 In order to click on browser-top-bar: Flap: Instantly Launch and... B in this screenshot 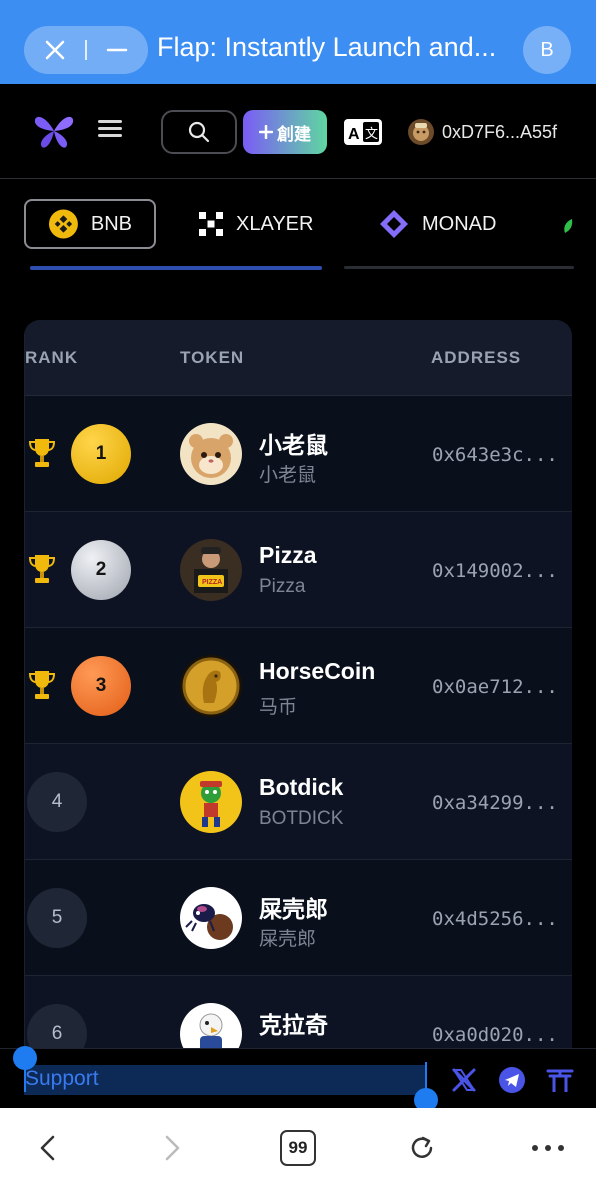, I will do `click(298, 42)`.